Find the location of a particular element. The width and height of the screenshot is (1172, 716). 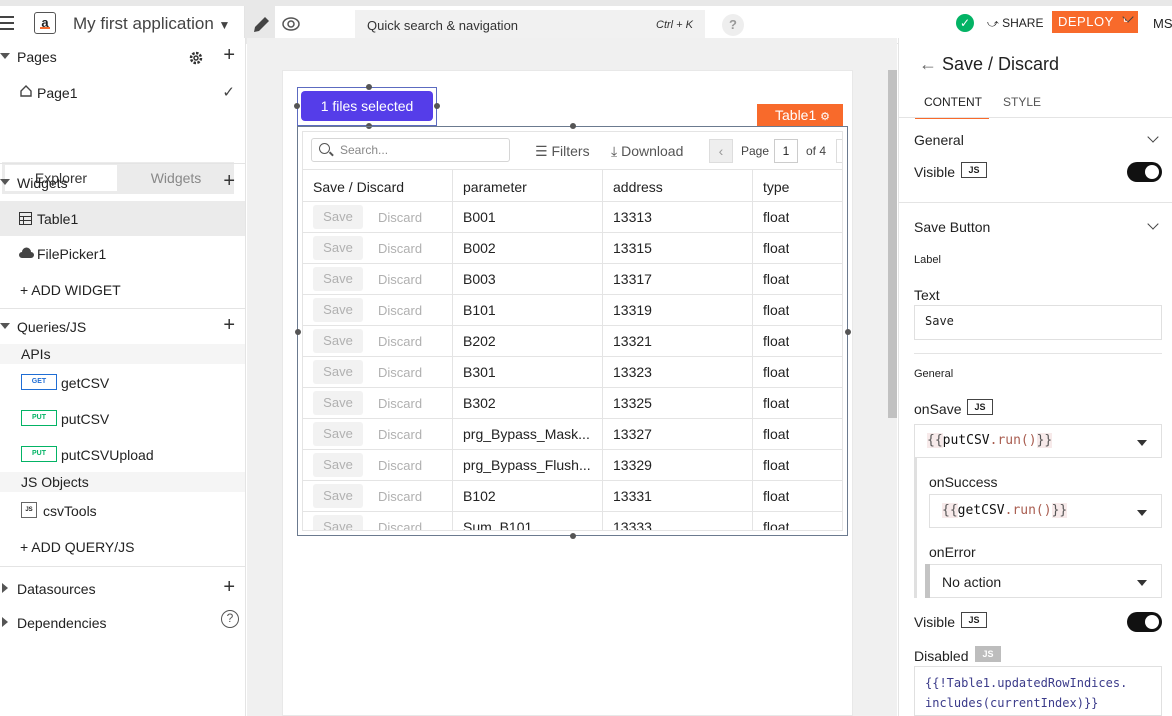

table-row: Save Discard prg_Bypass_Mask... 13327 float is located at coordinates (572, 434).